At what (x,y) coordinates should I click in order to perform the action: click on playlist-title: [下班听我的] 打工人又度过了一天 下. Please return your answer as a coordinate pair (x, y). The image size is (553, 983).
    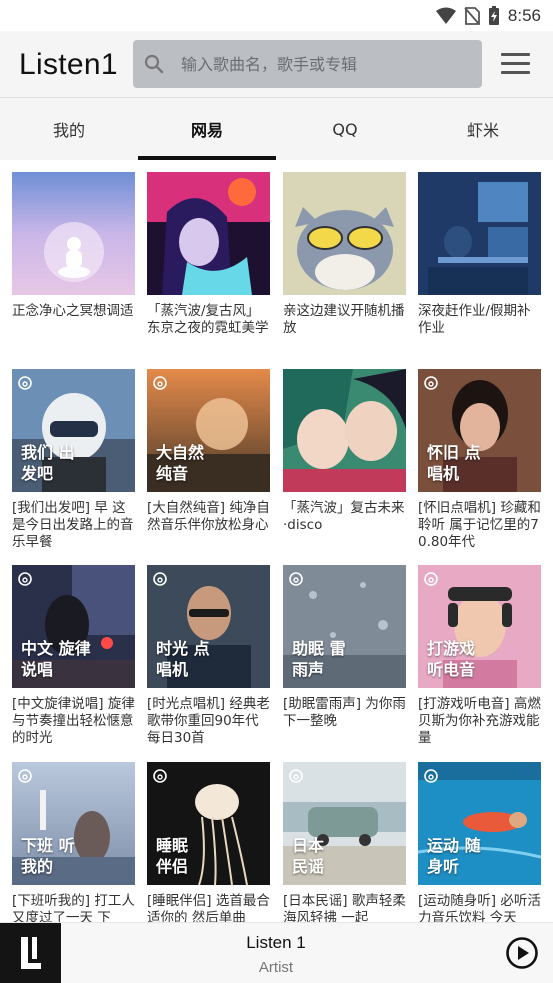
    Looking at the image, I should click on (73, 907).